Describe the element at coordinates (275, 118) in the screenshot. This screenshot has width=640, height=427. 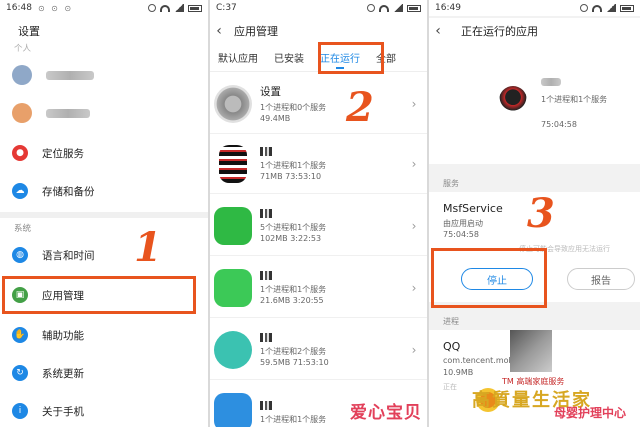
I see `app-memory: 49.4MB` at that location.